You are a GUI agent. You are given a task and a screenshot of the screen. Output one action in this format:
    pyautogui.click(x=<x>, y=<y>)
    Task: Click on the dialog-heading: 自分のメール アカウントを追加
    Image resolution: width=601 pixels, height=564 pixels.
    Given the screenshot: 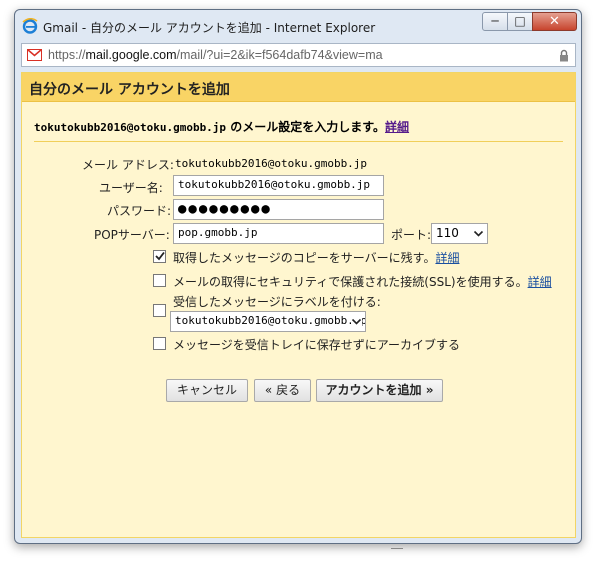 What is the action you would take?
    pyautogui.click(x=129, y=90)
    